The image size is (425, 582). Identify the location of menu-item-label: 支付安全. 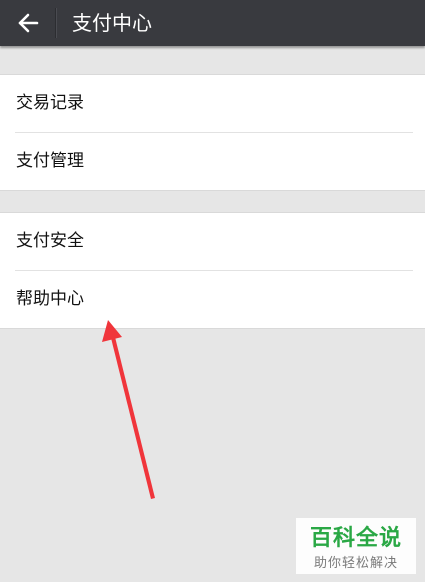
(50, 241).